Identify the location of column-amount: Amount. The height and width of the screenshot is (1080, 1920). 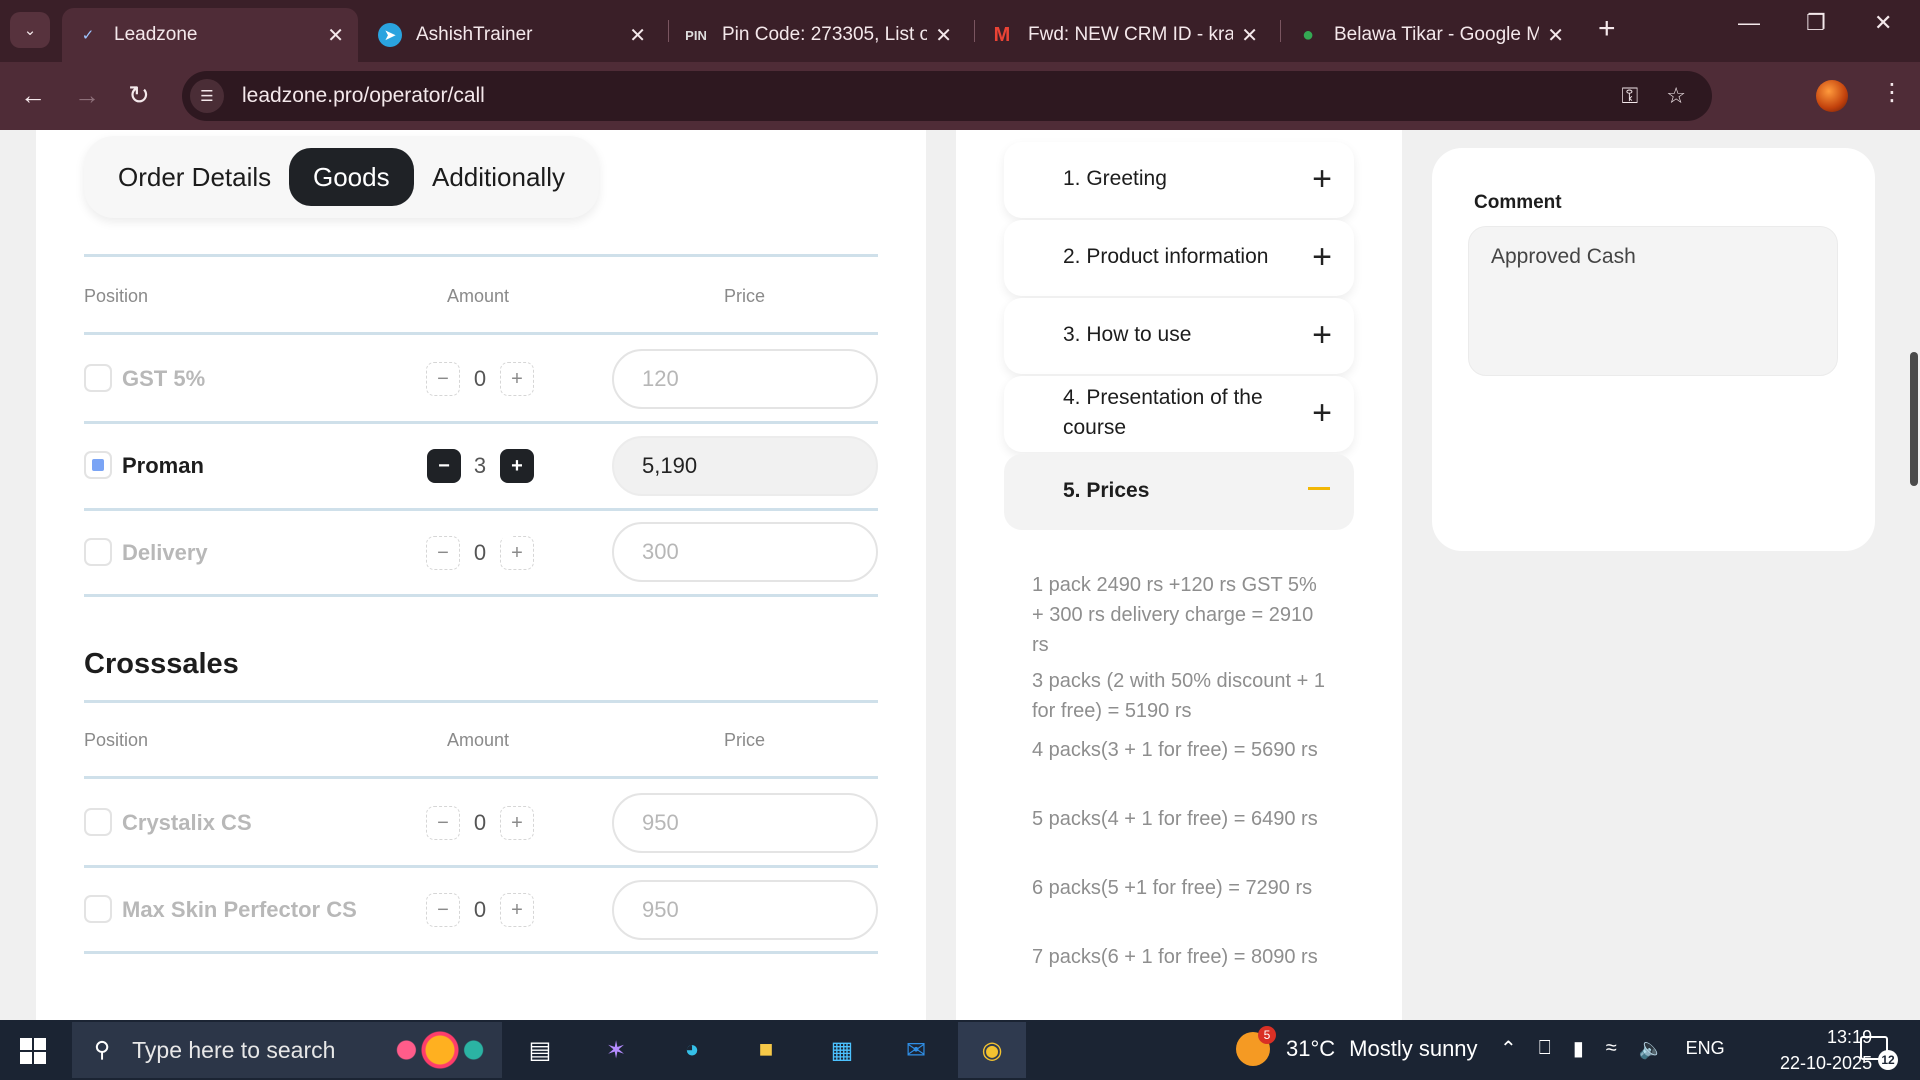
(478, 296).